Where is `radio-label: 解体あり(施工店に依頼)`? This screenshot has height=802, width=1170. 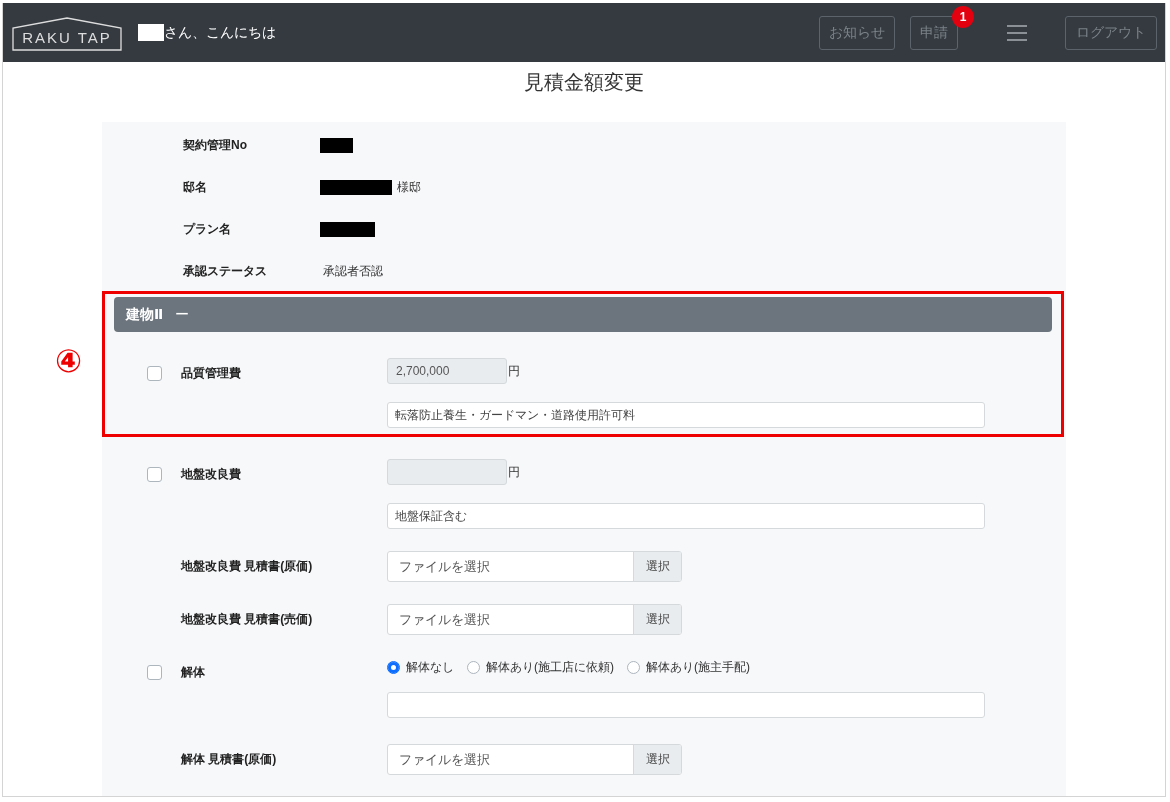
radio-label: 解体あり(施工店に依頼) is located at coordinates (550, 667).